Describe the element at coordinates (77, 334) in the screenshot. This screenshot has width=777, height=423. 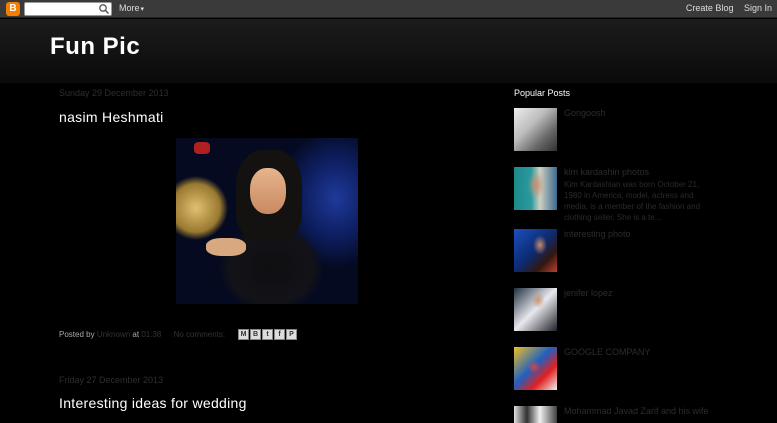
I see `posted-by-label: Posted by` at that location.